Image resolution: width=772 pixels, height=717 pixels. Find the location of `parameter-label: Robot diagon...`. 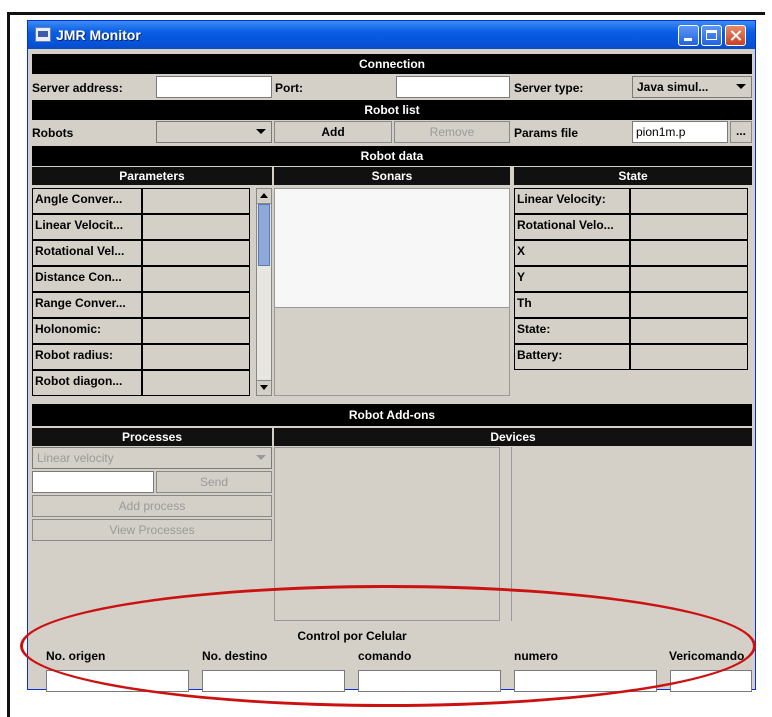

parameter-label: Robot diagon... is located at coordinates (87, 383).